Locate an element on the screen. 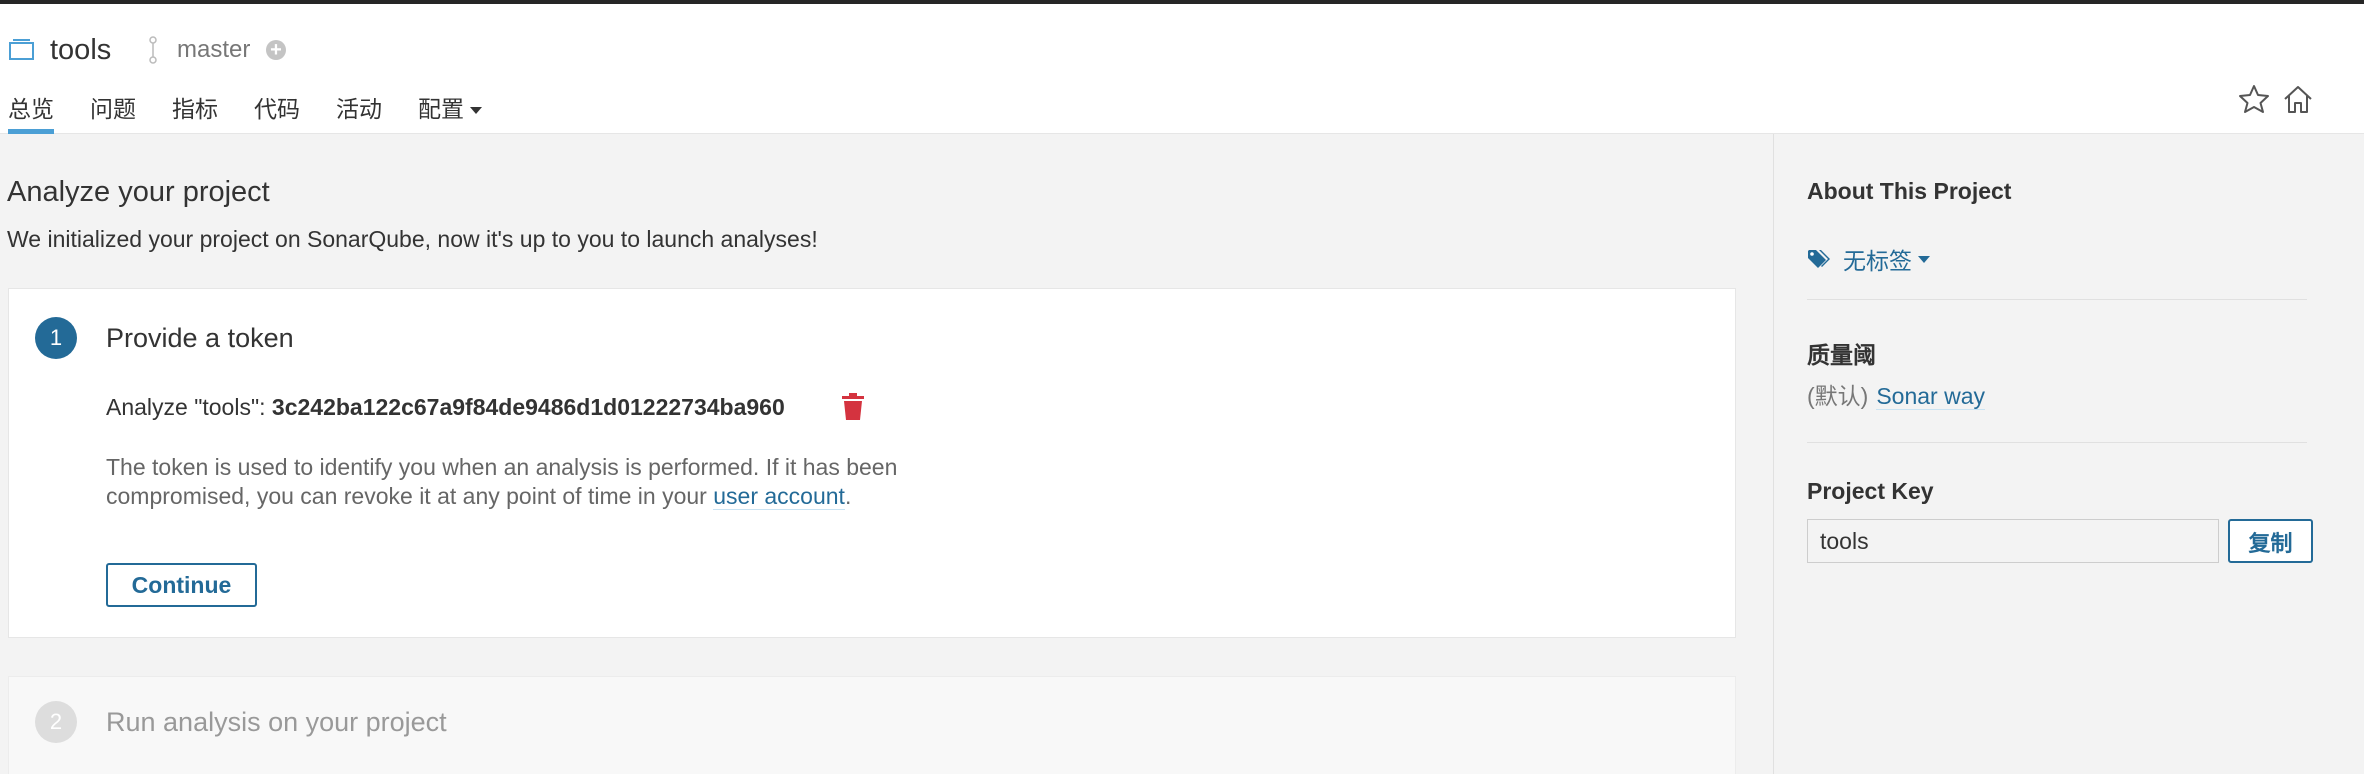 This screenshot has width=2364, height=774. user-account-link: user account is located at coordinates (779, 496).